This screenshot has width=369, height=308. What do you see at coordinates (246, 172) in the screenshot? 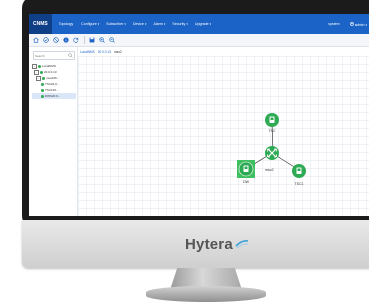
I see `node-dws-selected: DW` at bounding box center [246, 172].